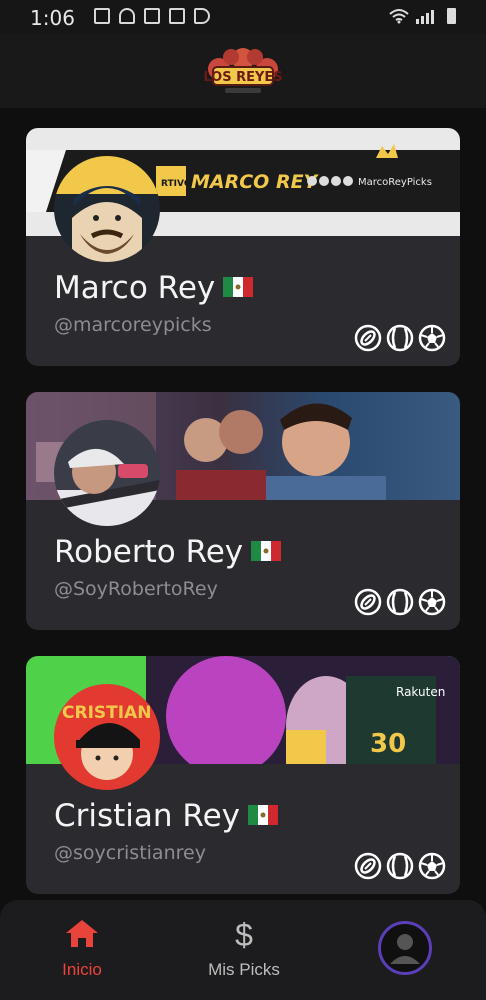  Describe the element at coordinates (177, 16) in the screenshot. I see `screen-icon` at that location.